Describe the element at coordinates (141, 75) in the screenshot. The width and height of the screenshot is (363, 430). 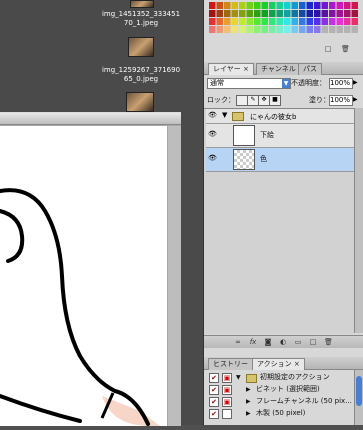
I see `file-label: img_1259267_371690 65_0.jpeg` at that location.